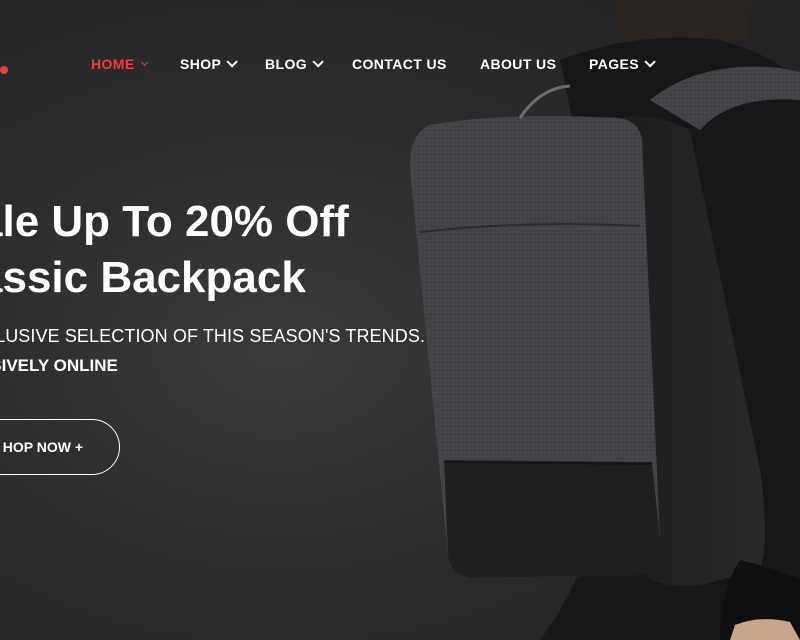 This screenshot has width=800, height=640. What do you see at coordinates (286, 64) in the screenshot?
I see `nav-item-label: BLOG` at bounding box center [286, 64].